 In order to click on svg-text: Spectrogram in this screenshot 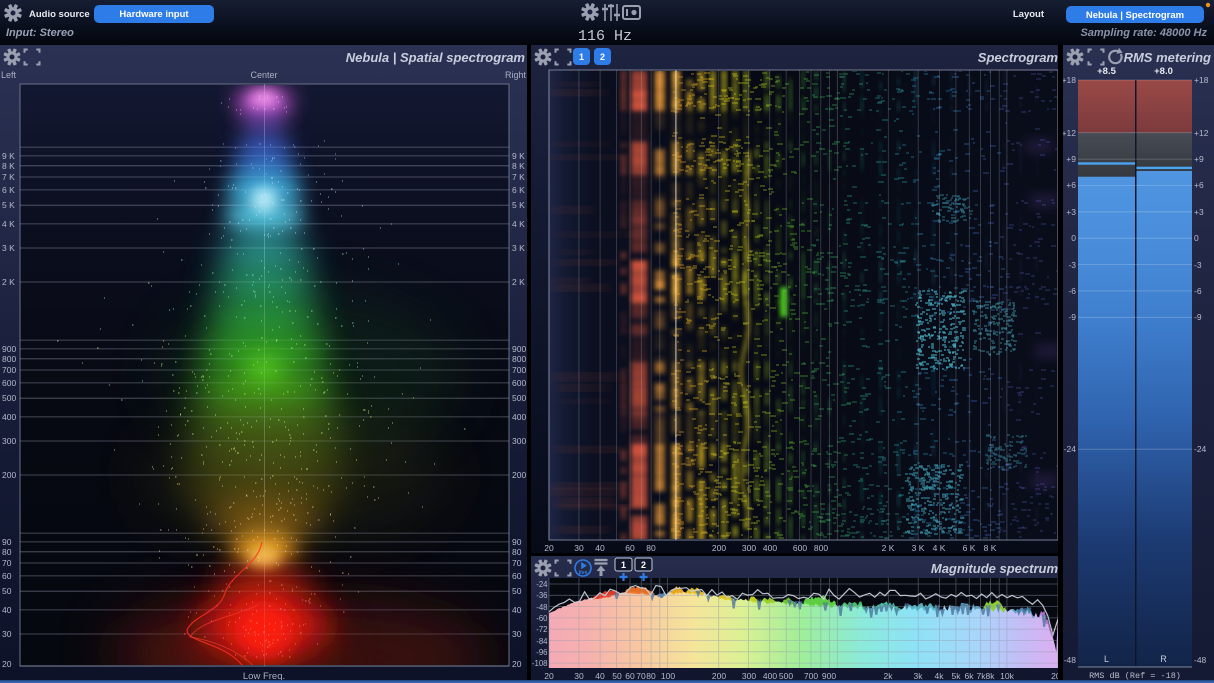, I will do `click(1018, 57)`.